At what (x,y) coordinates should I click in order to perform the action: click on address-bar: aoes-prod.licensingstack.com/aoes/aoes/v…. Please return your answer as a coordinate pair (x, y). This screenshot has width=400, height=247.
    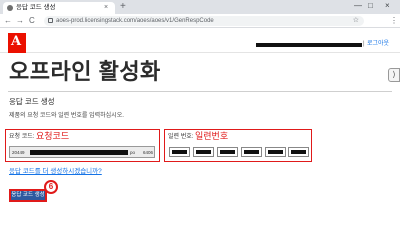
    Looking at the image, I should click on (204, 21).